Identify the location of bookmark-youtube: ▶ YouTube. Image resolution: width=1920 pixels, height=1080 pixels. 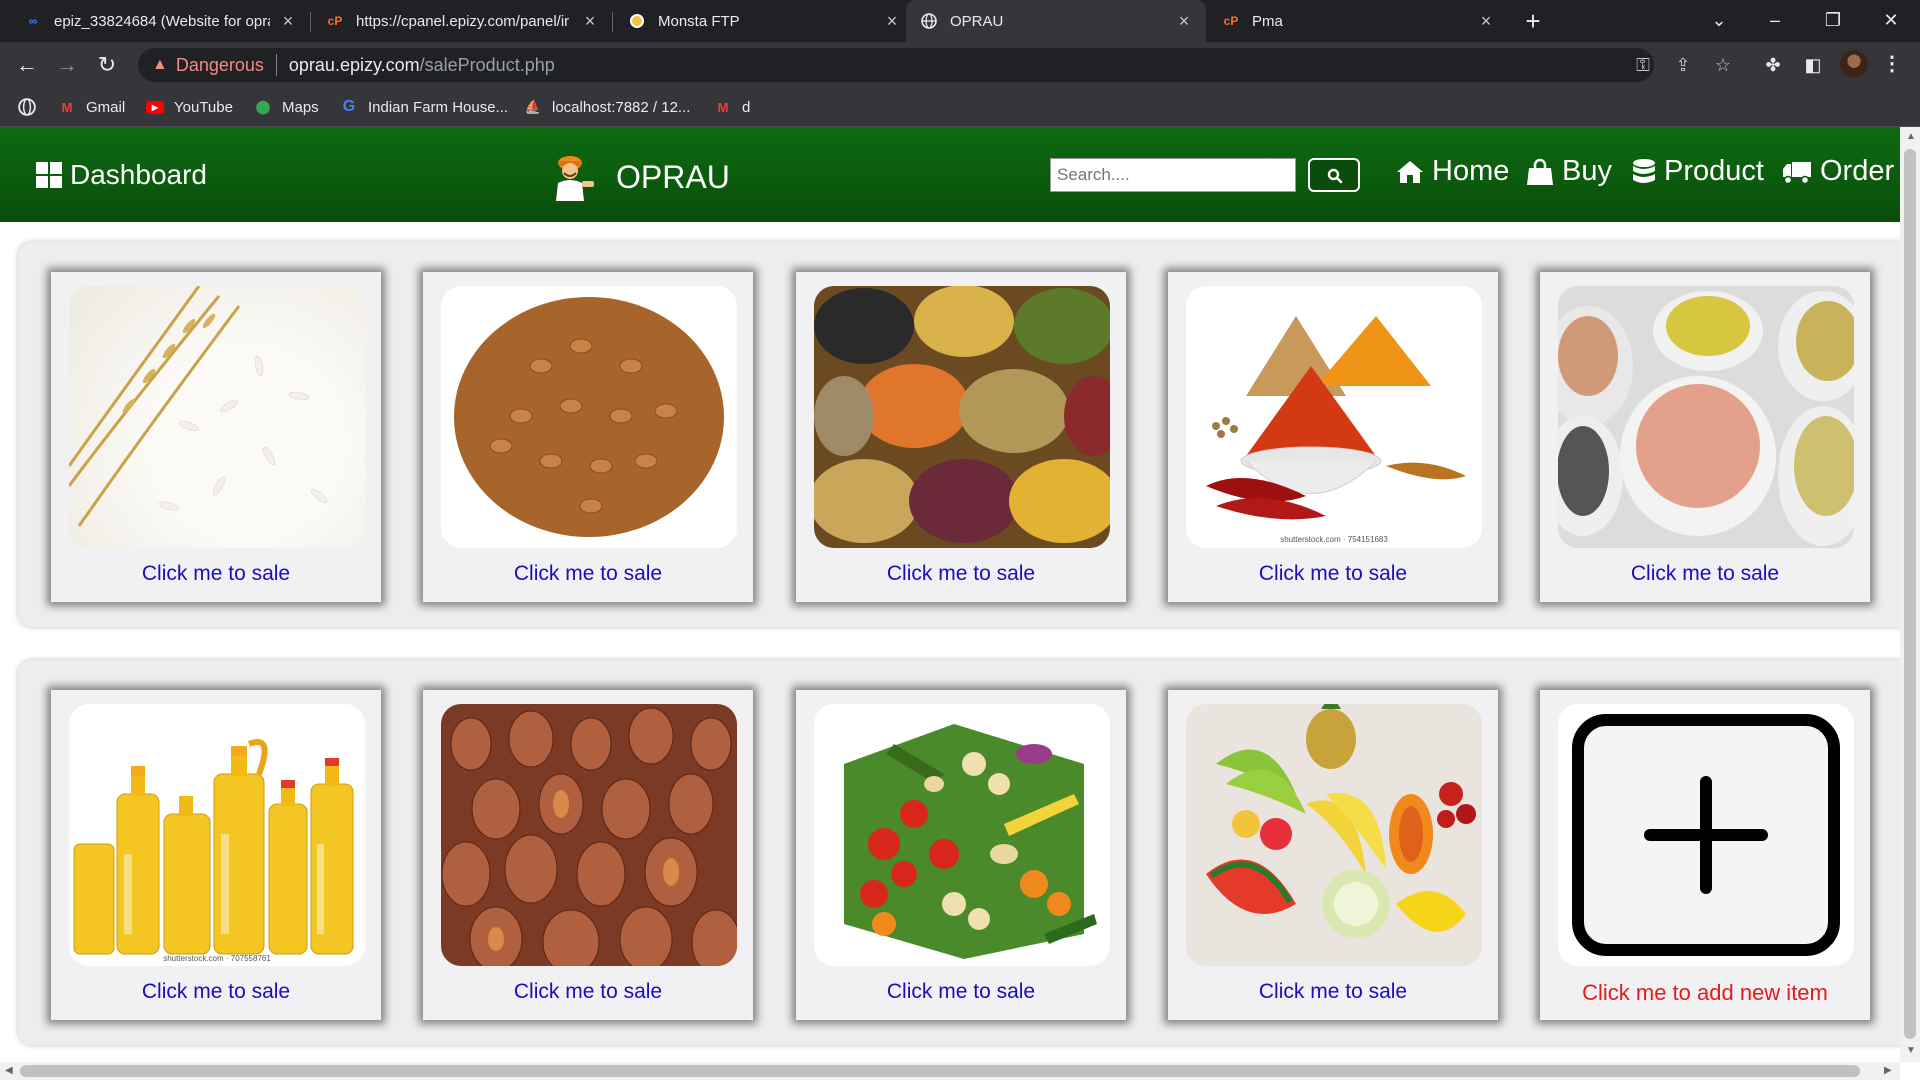
(189, 107).